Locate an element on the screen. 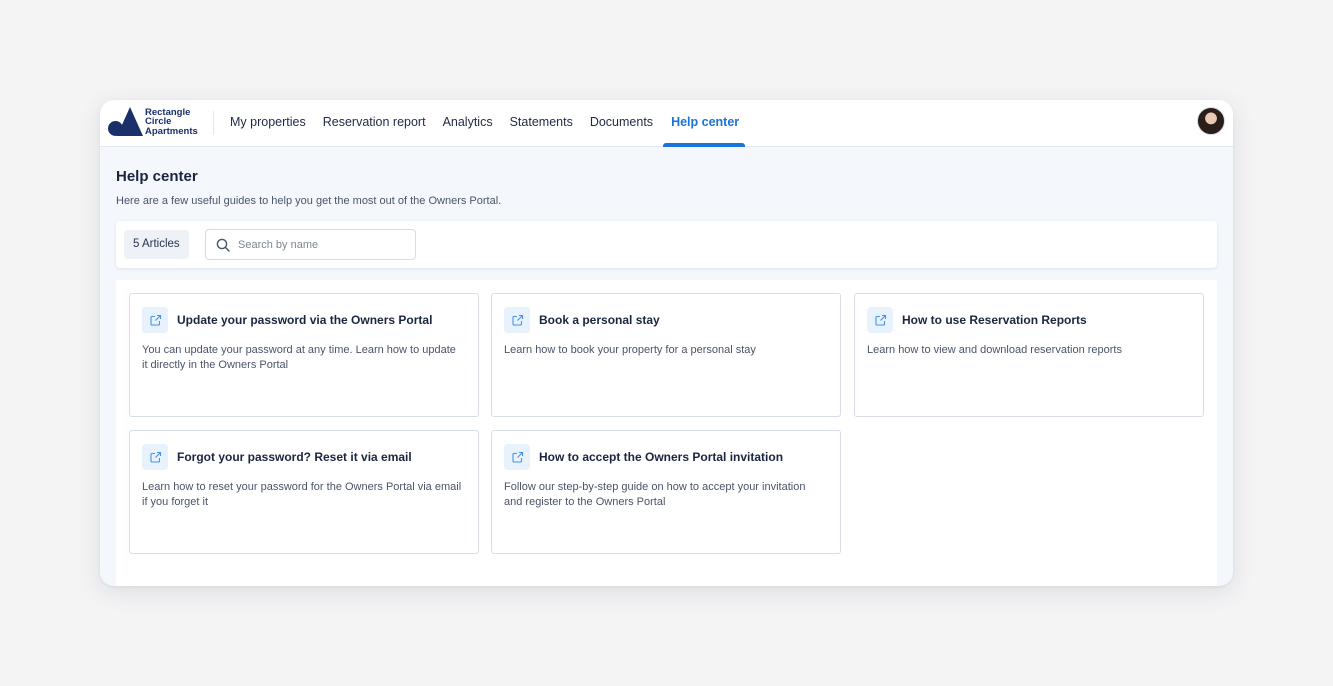 This screenshot has height=686, width=1333. search-box is located at coordinates (310, 244).